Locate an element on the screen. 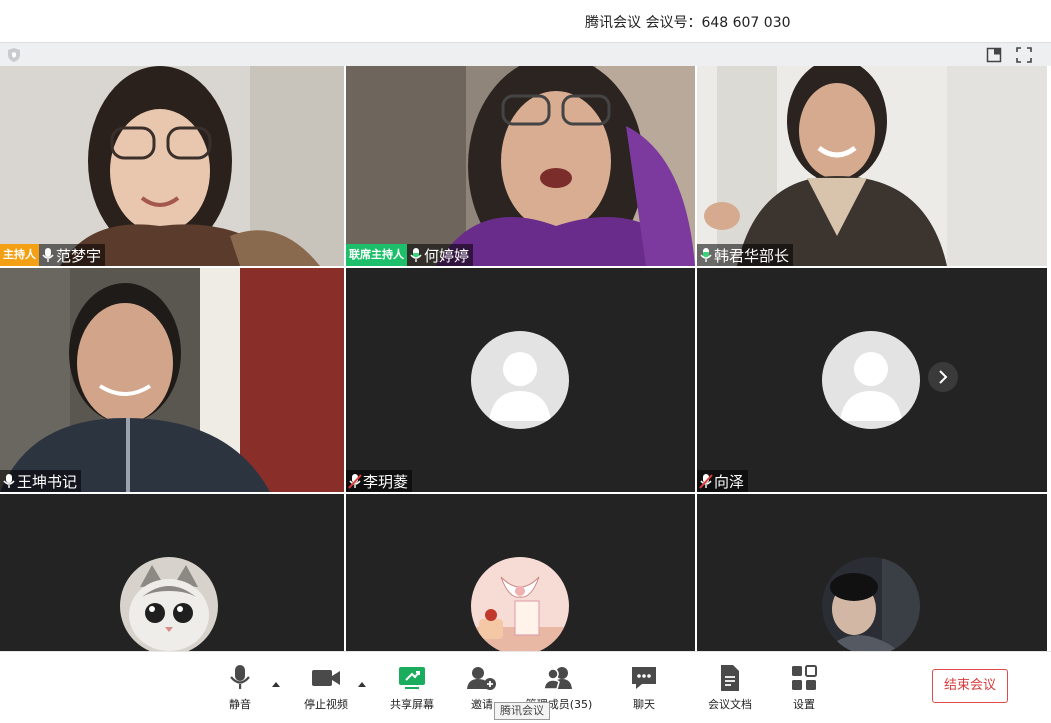  settings-grid-icon is located at coordinates (804, 677).